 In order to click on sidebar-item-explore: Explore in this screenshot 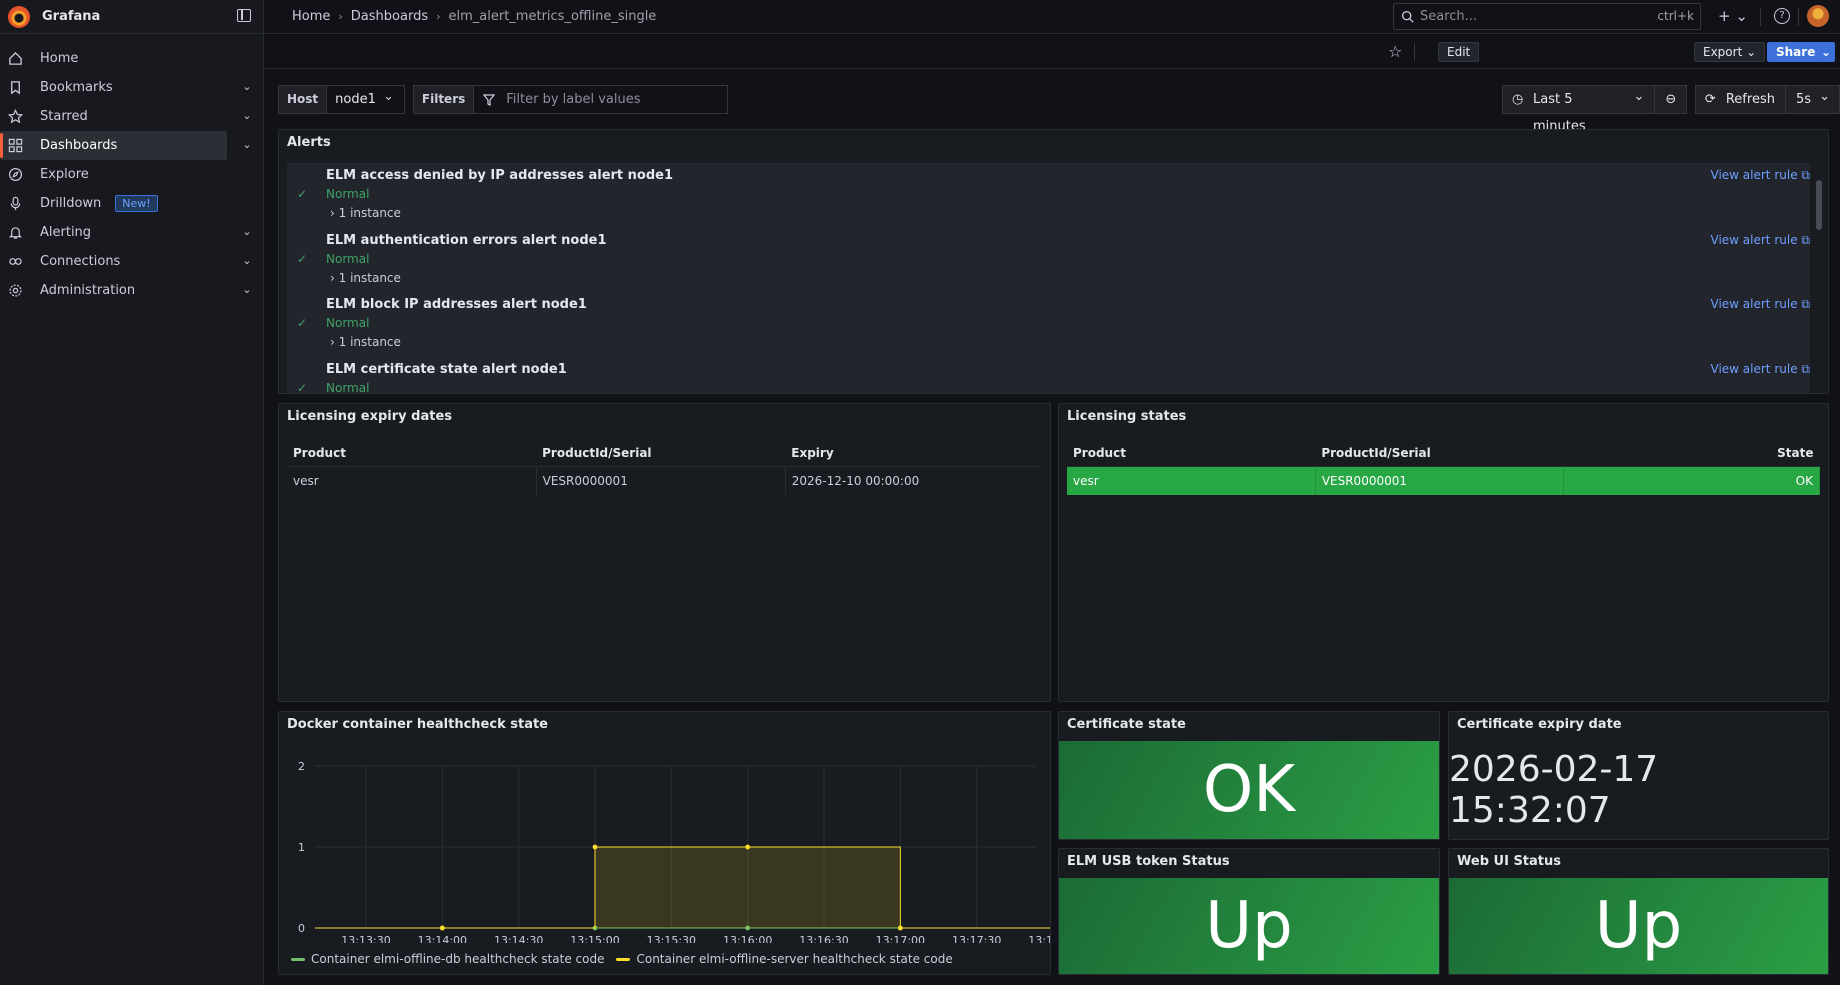, I will do `click(113, 174)`.